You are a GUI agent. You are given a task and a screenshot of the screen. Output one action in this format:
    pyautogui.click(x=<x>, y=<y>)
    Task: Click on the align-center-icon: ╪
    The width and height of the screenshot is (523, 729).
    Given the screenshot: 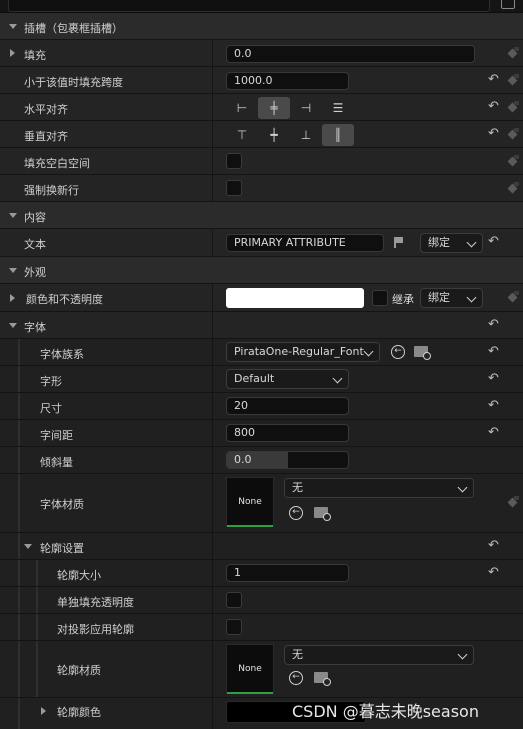 What is the action you would take?
    pyautogui.click(x=274, y=108)
    